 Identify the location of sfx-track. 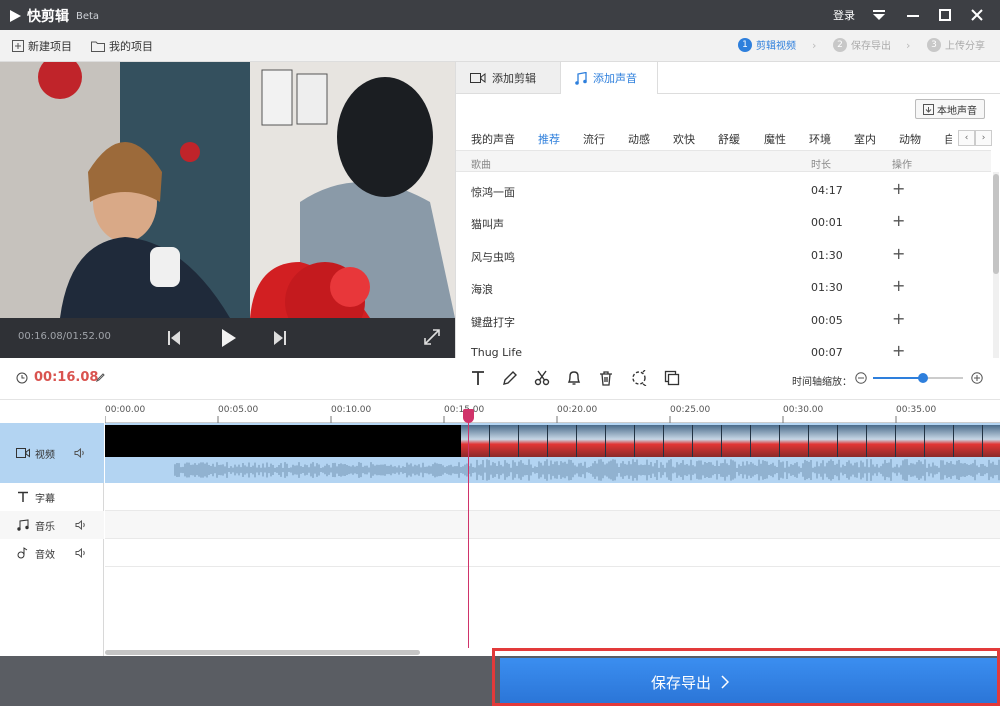
(552, 553).